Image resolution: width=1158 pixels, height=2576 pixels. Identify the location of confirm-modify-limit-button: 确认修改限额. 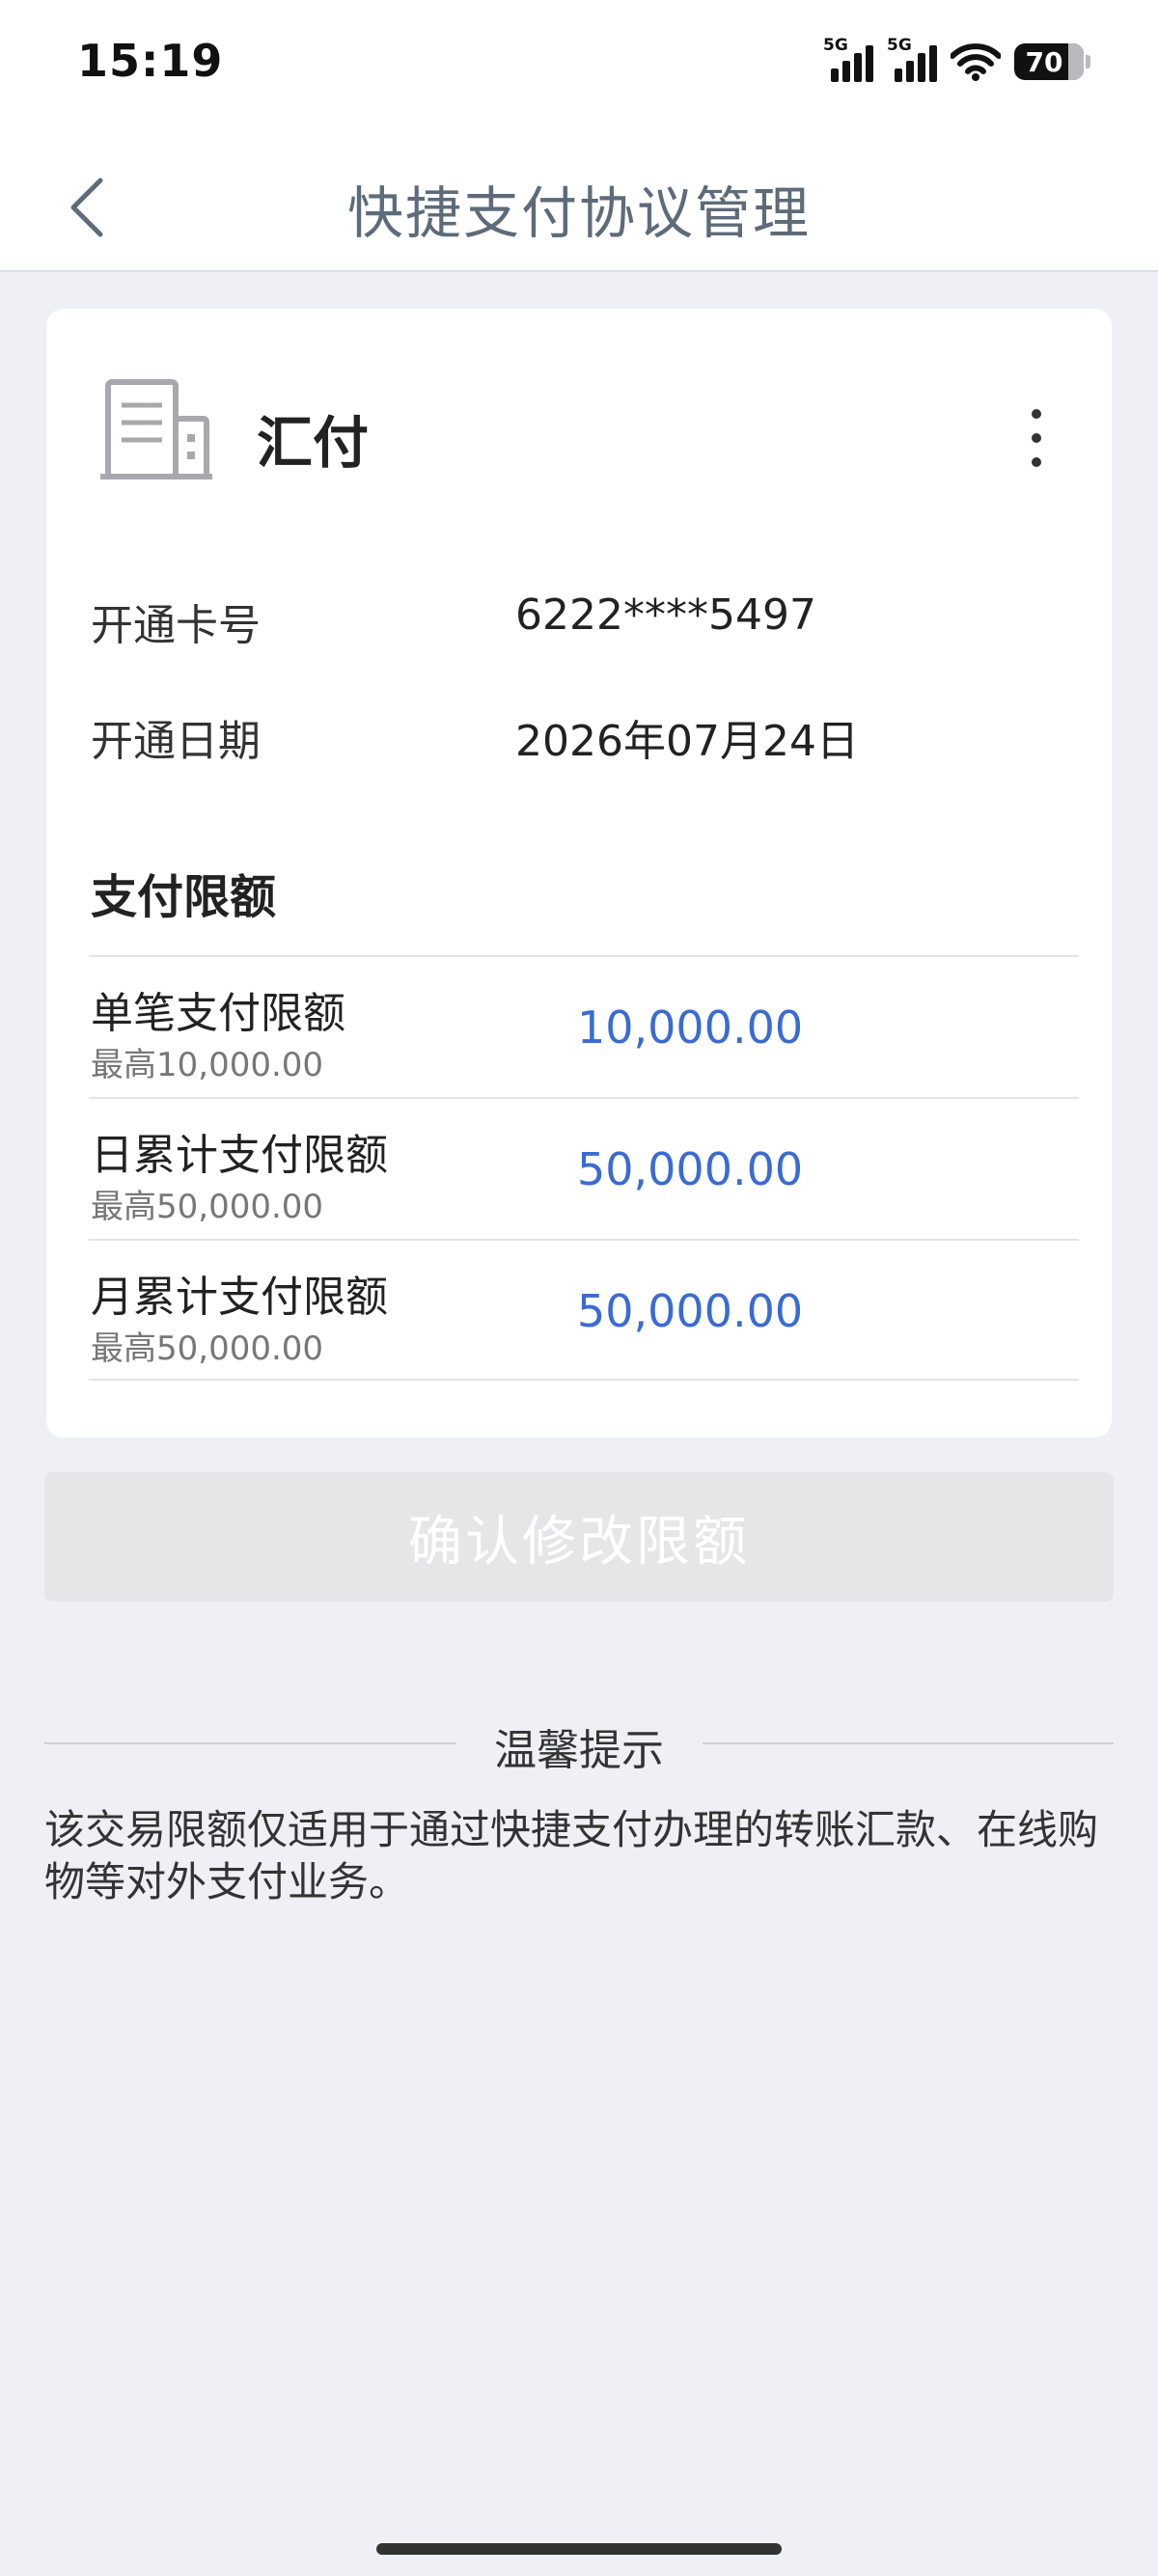
(579, 1537).